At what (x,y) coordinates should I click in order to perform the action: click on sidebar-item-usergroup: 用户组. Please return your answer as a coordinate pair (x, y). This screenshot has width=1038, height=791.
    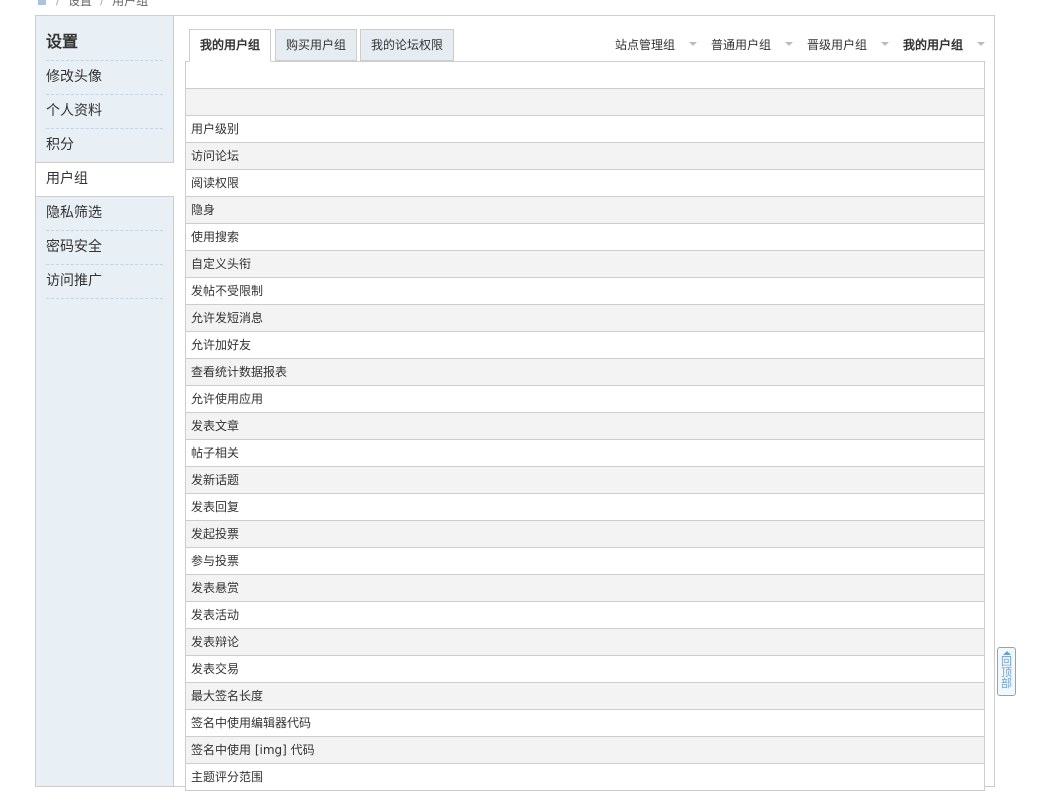
    Looking at the image, I should click on (105, 179).